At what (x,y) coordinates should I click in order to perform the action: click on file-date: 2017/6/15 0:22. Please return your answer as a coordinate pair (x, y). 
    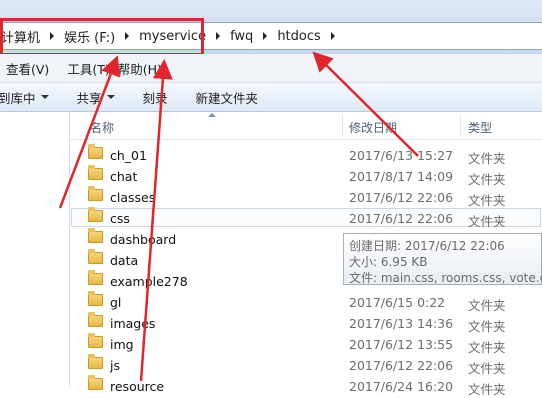
    Looking at the image, I should click on (397, 302).